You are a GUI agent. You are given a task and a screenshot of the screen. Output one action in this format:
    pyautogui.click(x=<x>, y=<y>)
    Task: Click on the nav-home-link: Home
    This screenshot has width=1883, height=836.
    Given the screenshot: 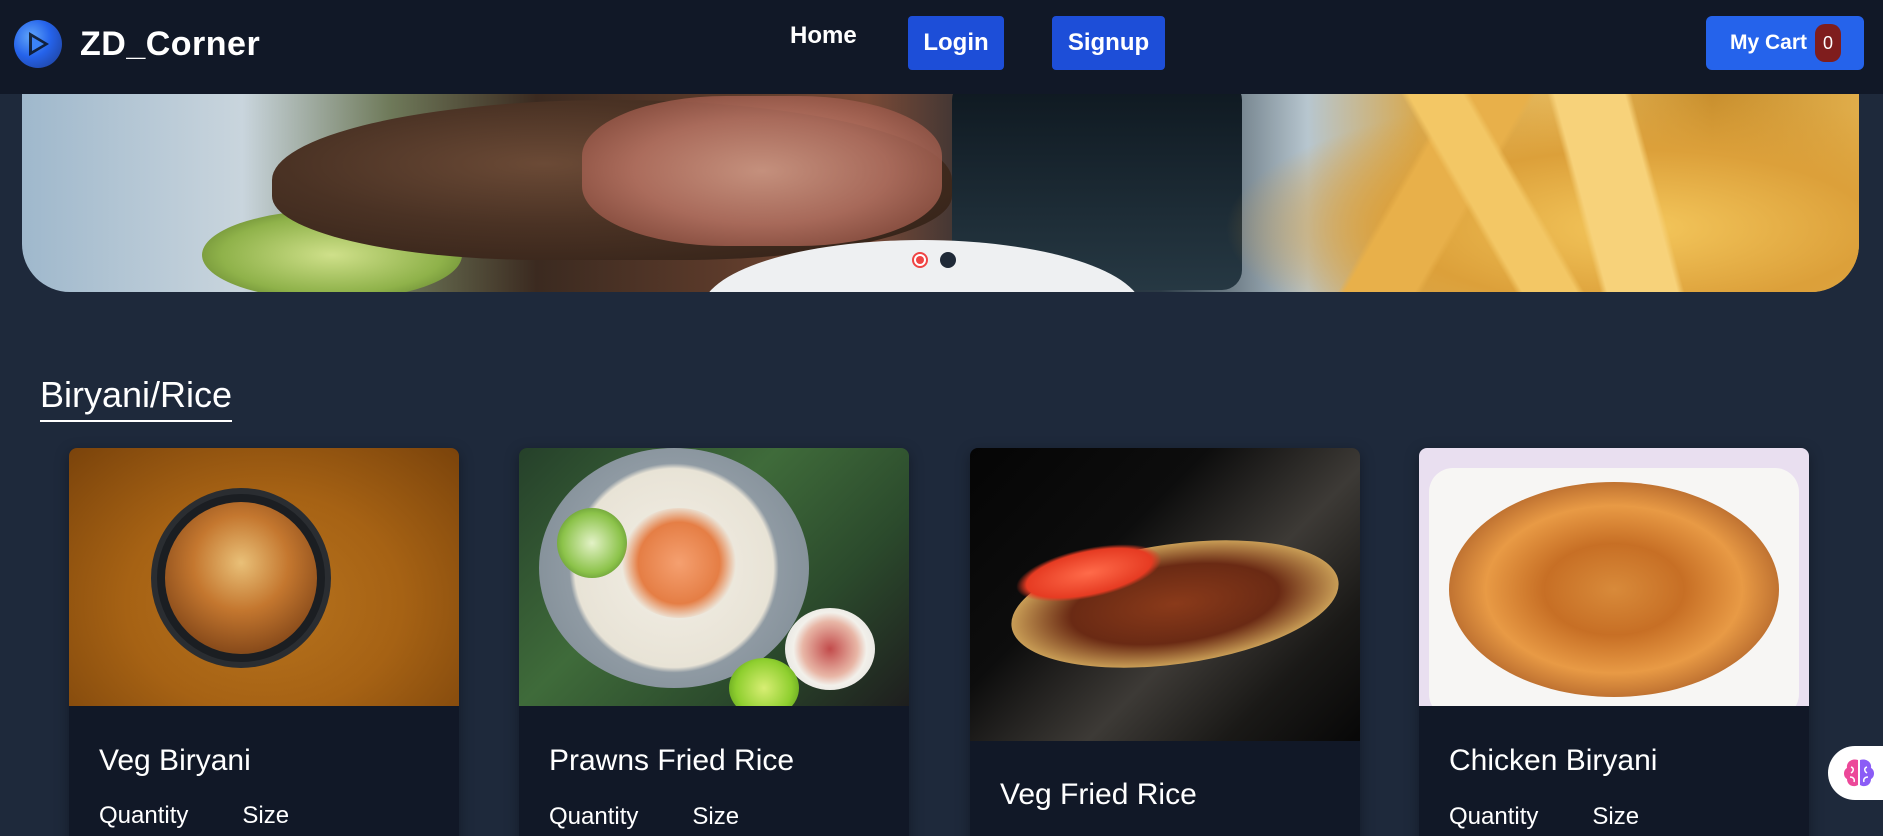 What is the action you would take?
    pyautogui.click(x=823, y=36)
    